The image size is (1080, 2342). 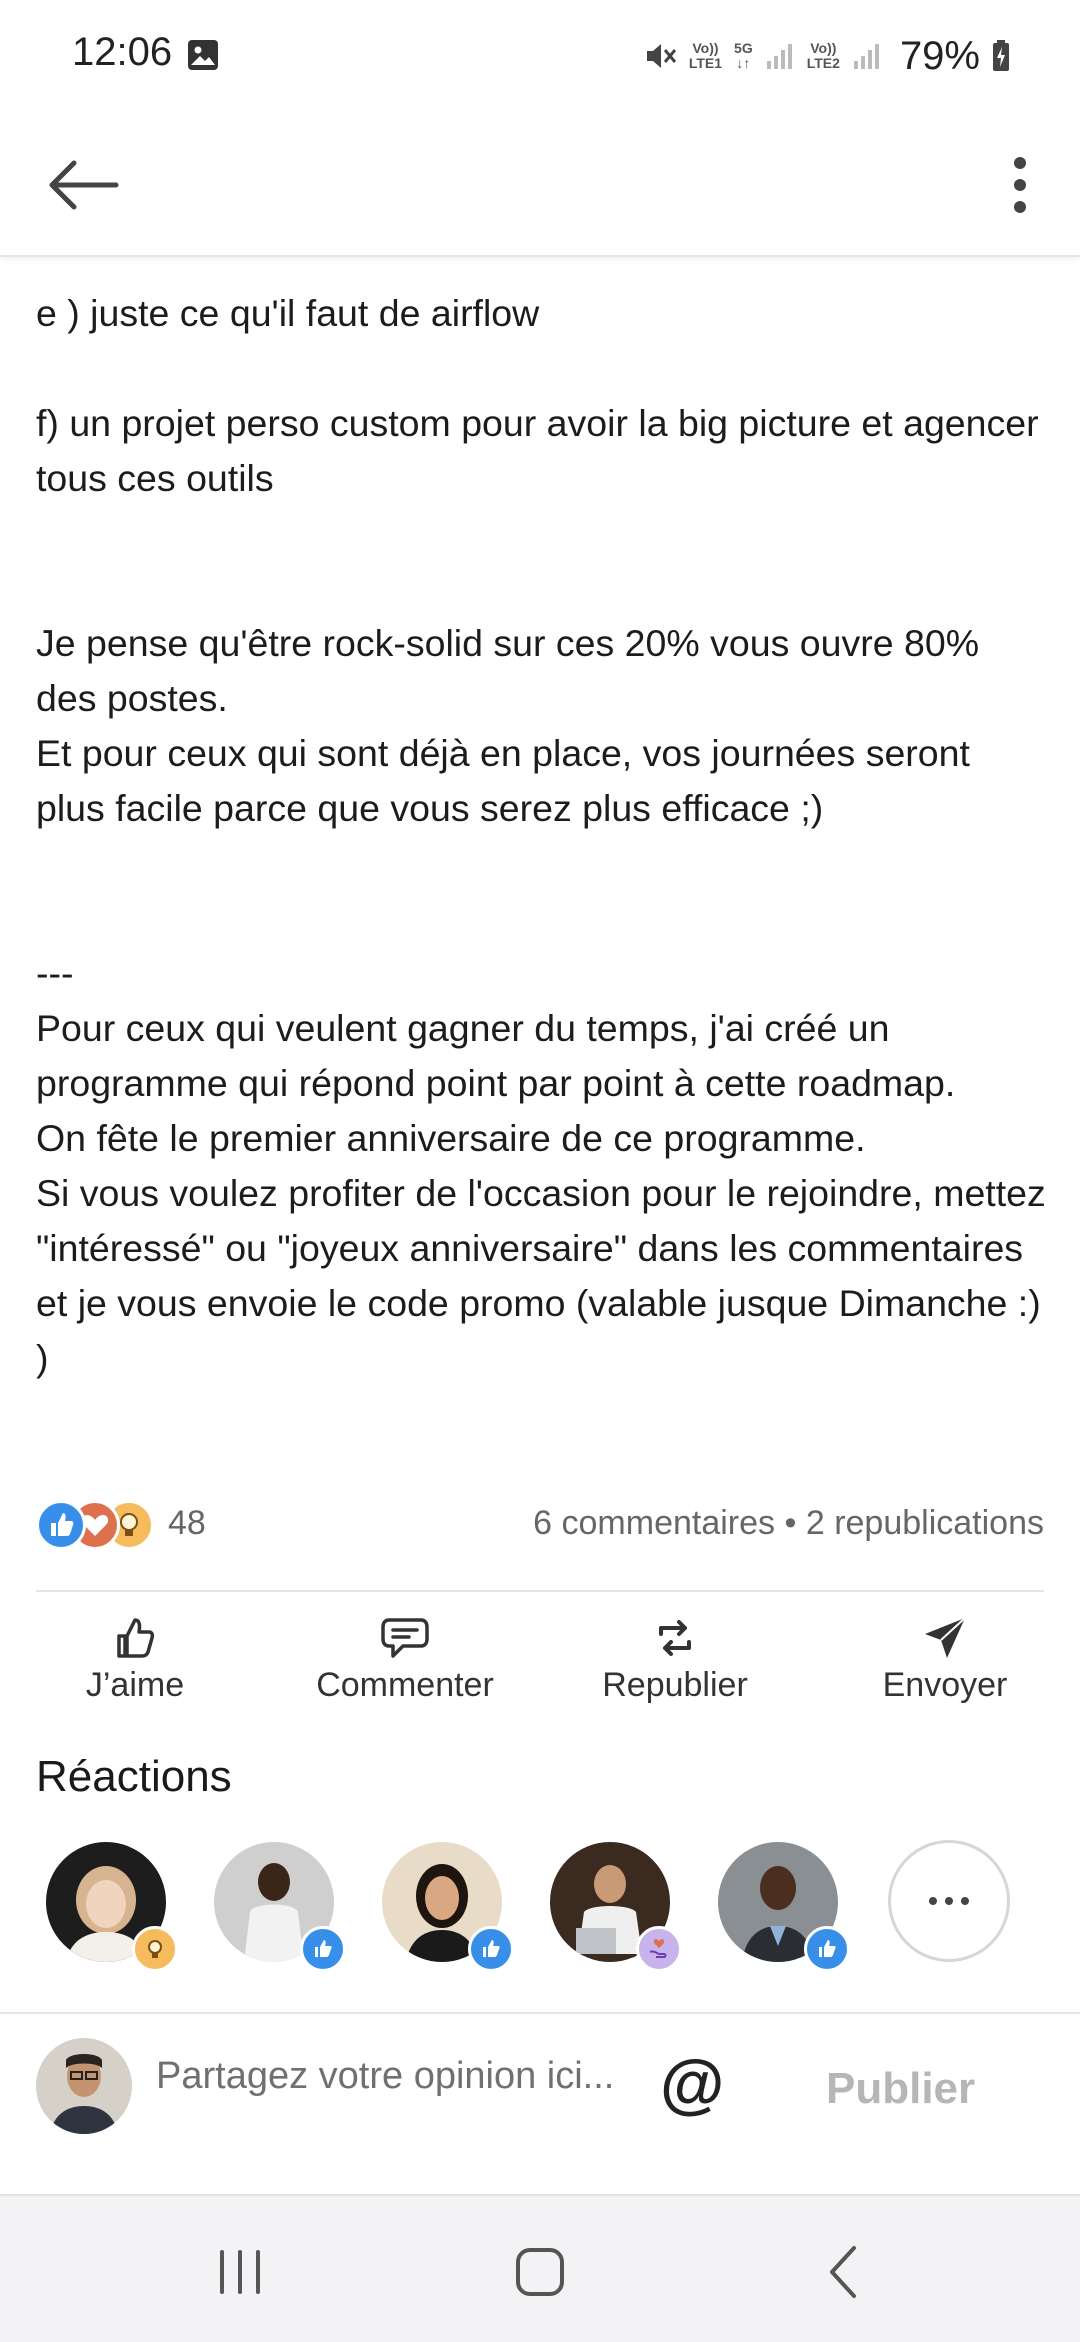 What do you see at coordinates (1020, 185) in the screenshot?
I see `more-options-icon` at bounding box center [1020, 185].